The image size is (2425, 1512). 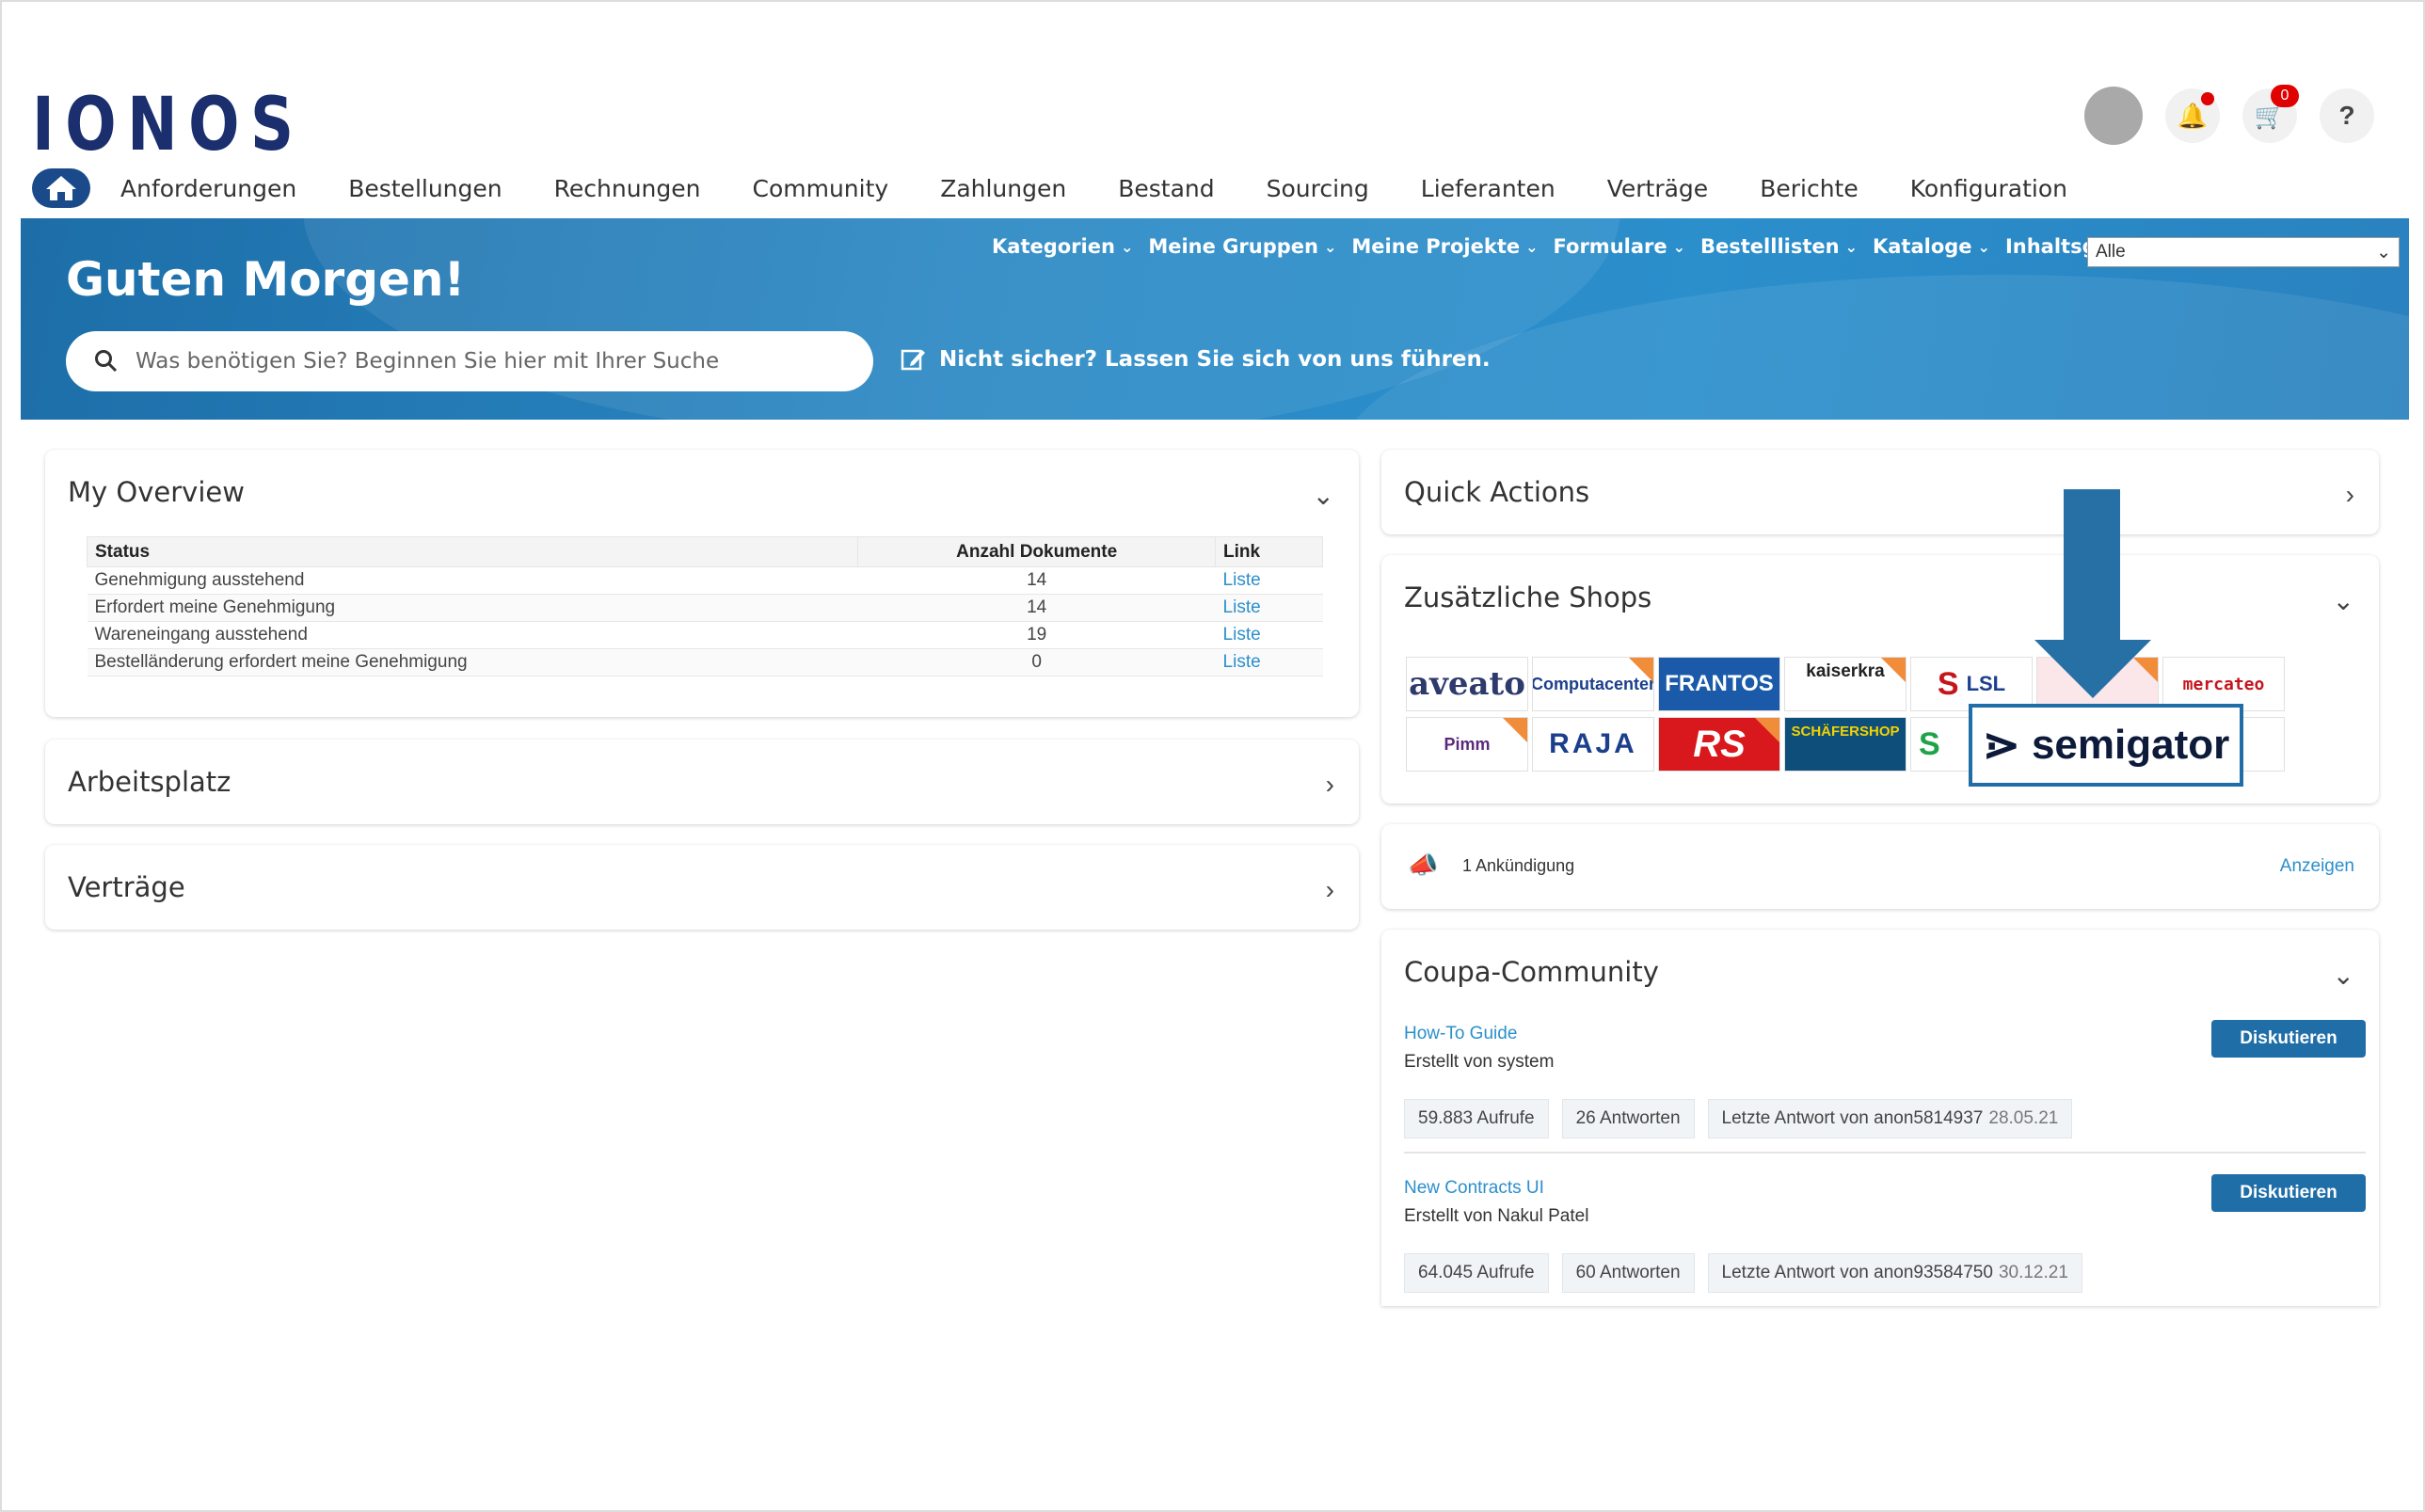 I want to click on views-stat: 59.883 Aufrufe, so click(x=1476, y=1118).